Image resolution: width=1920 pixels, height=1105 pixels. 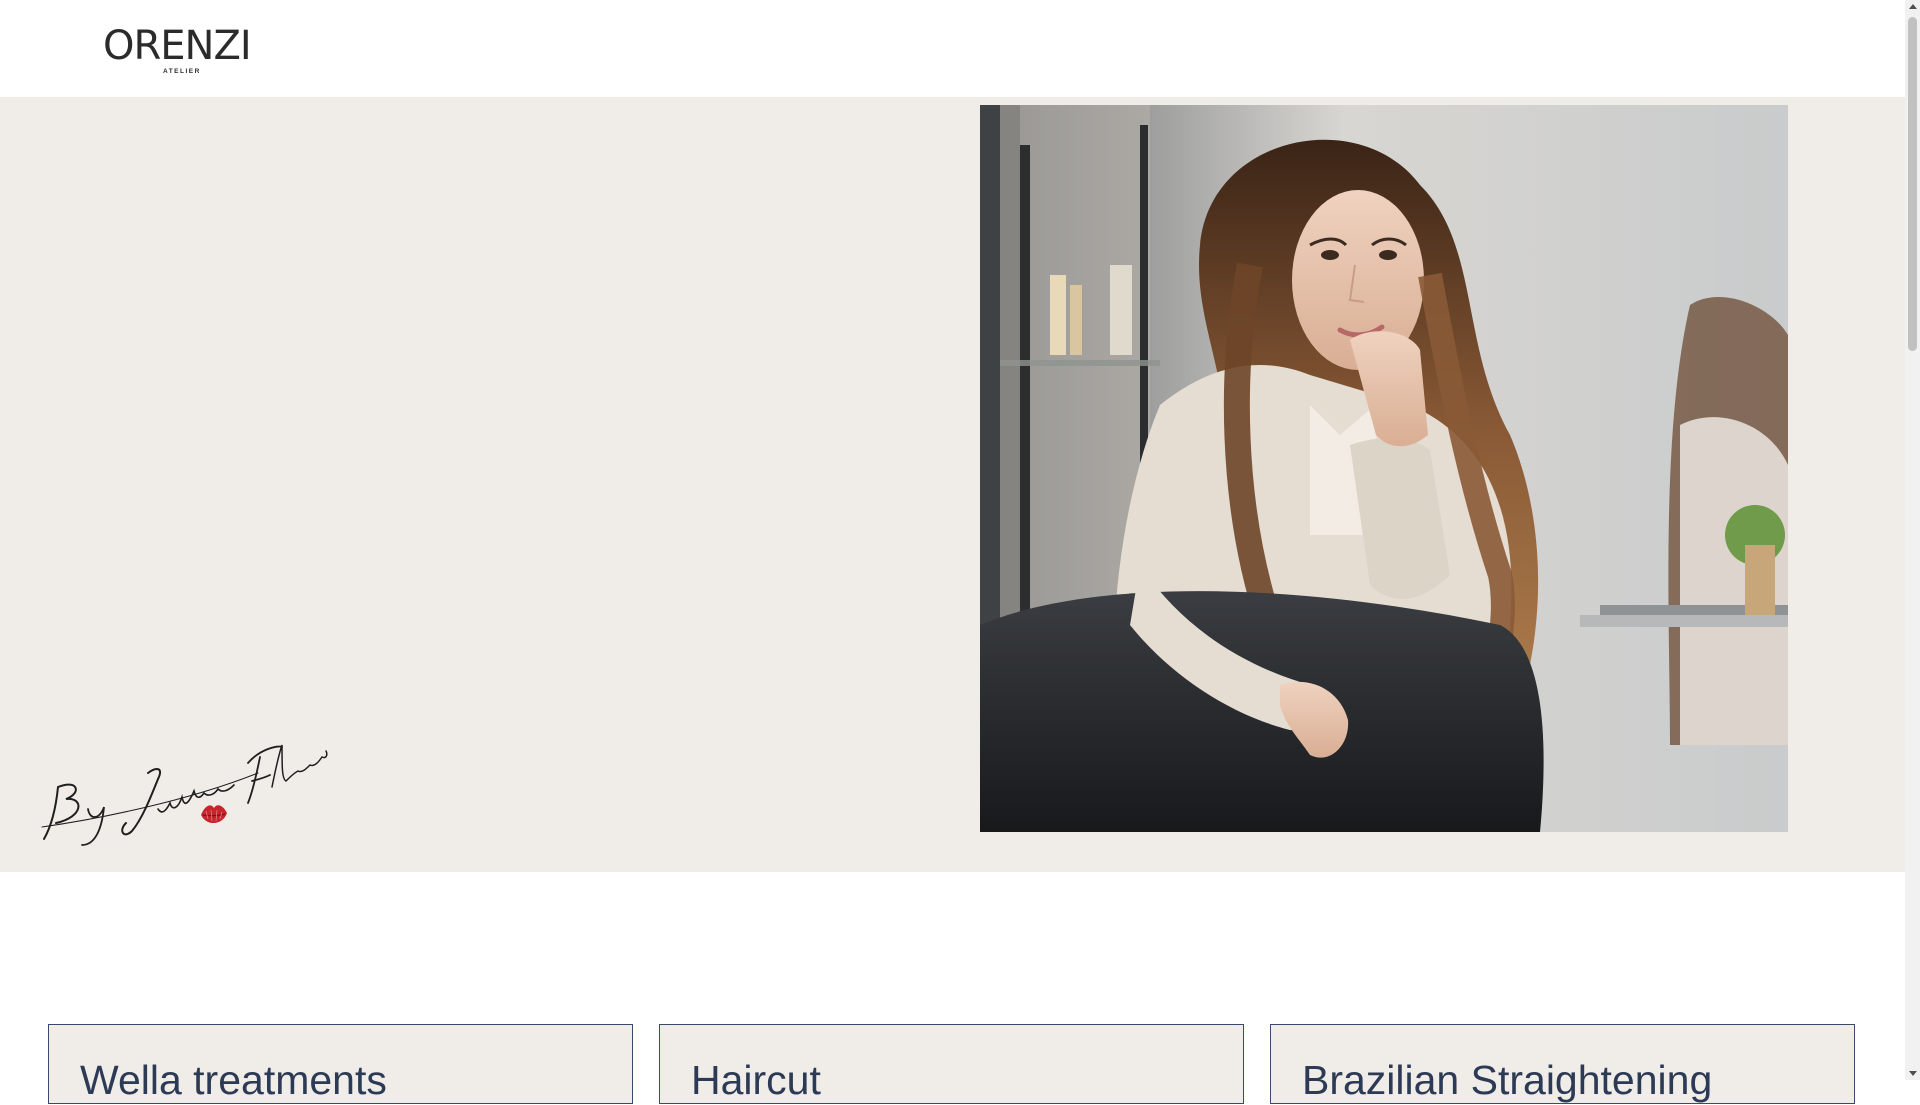 I want to click on signature-graphic, so click(x=184, y=795).